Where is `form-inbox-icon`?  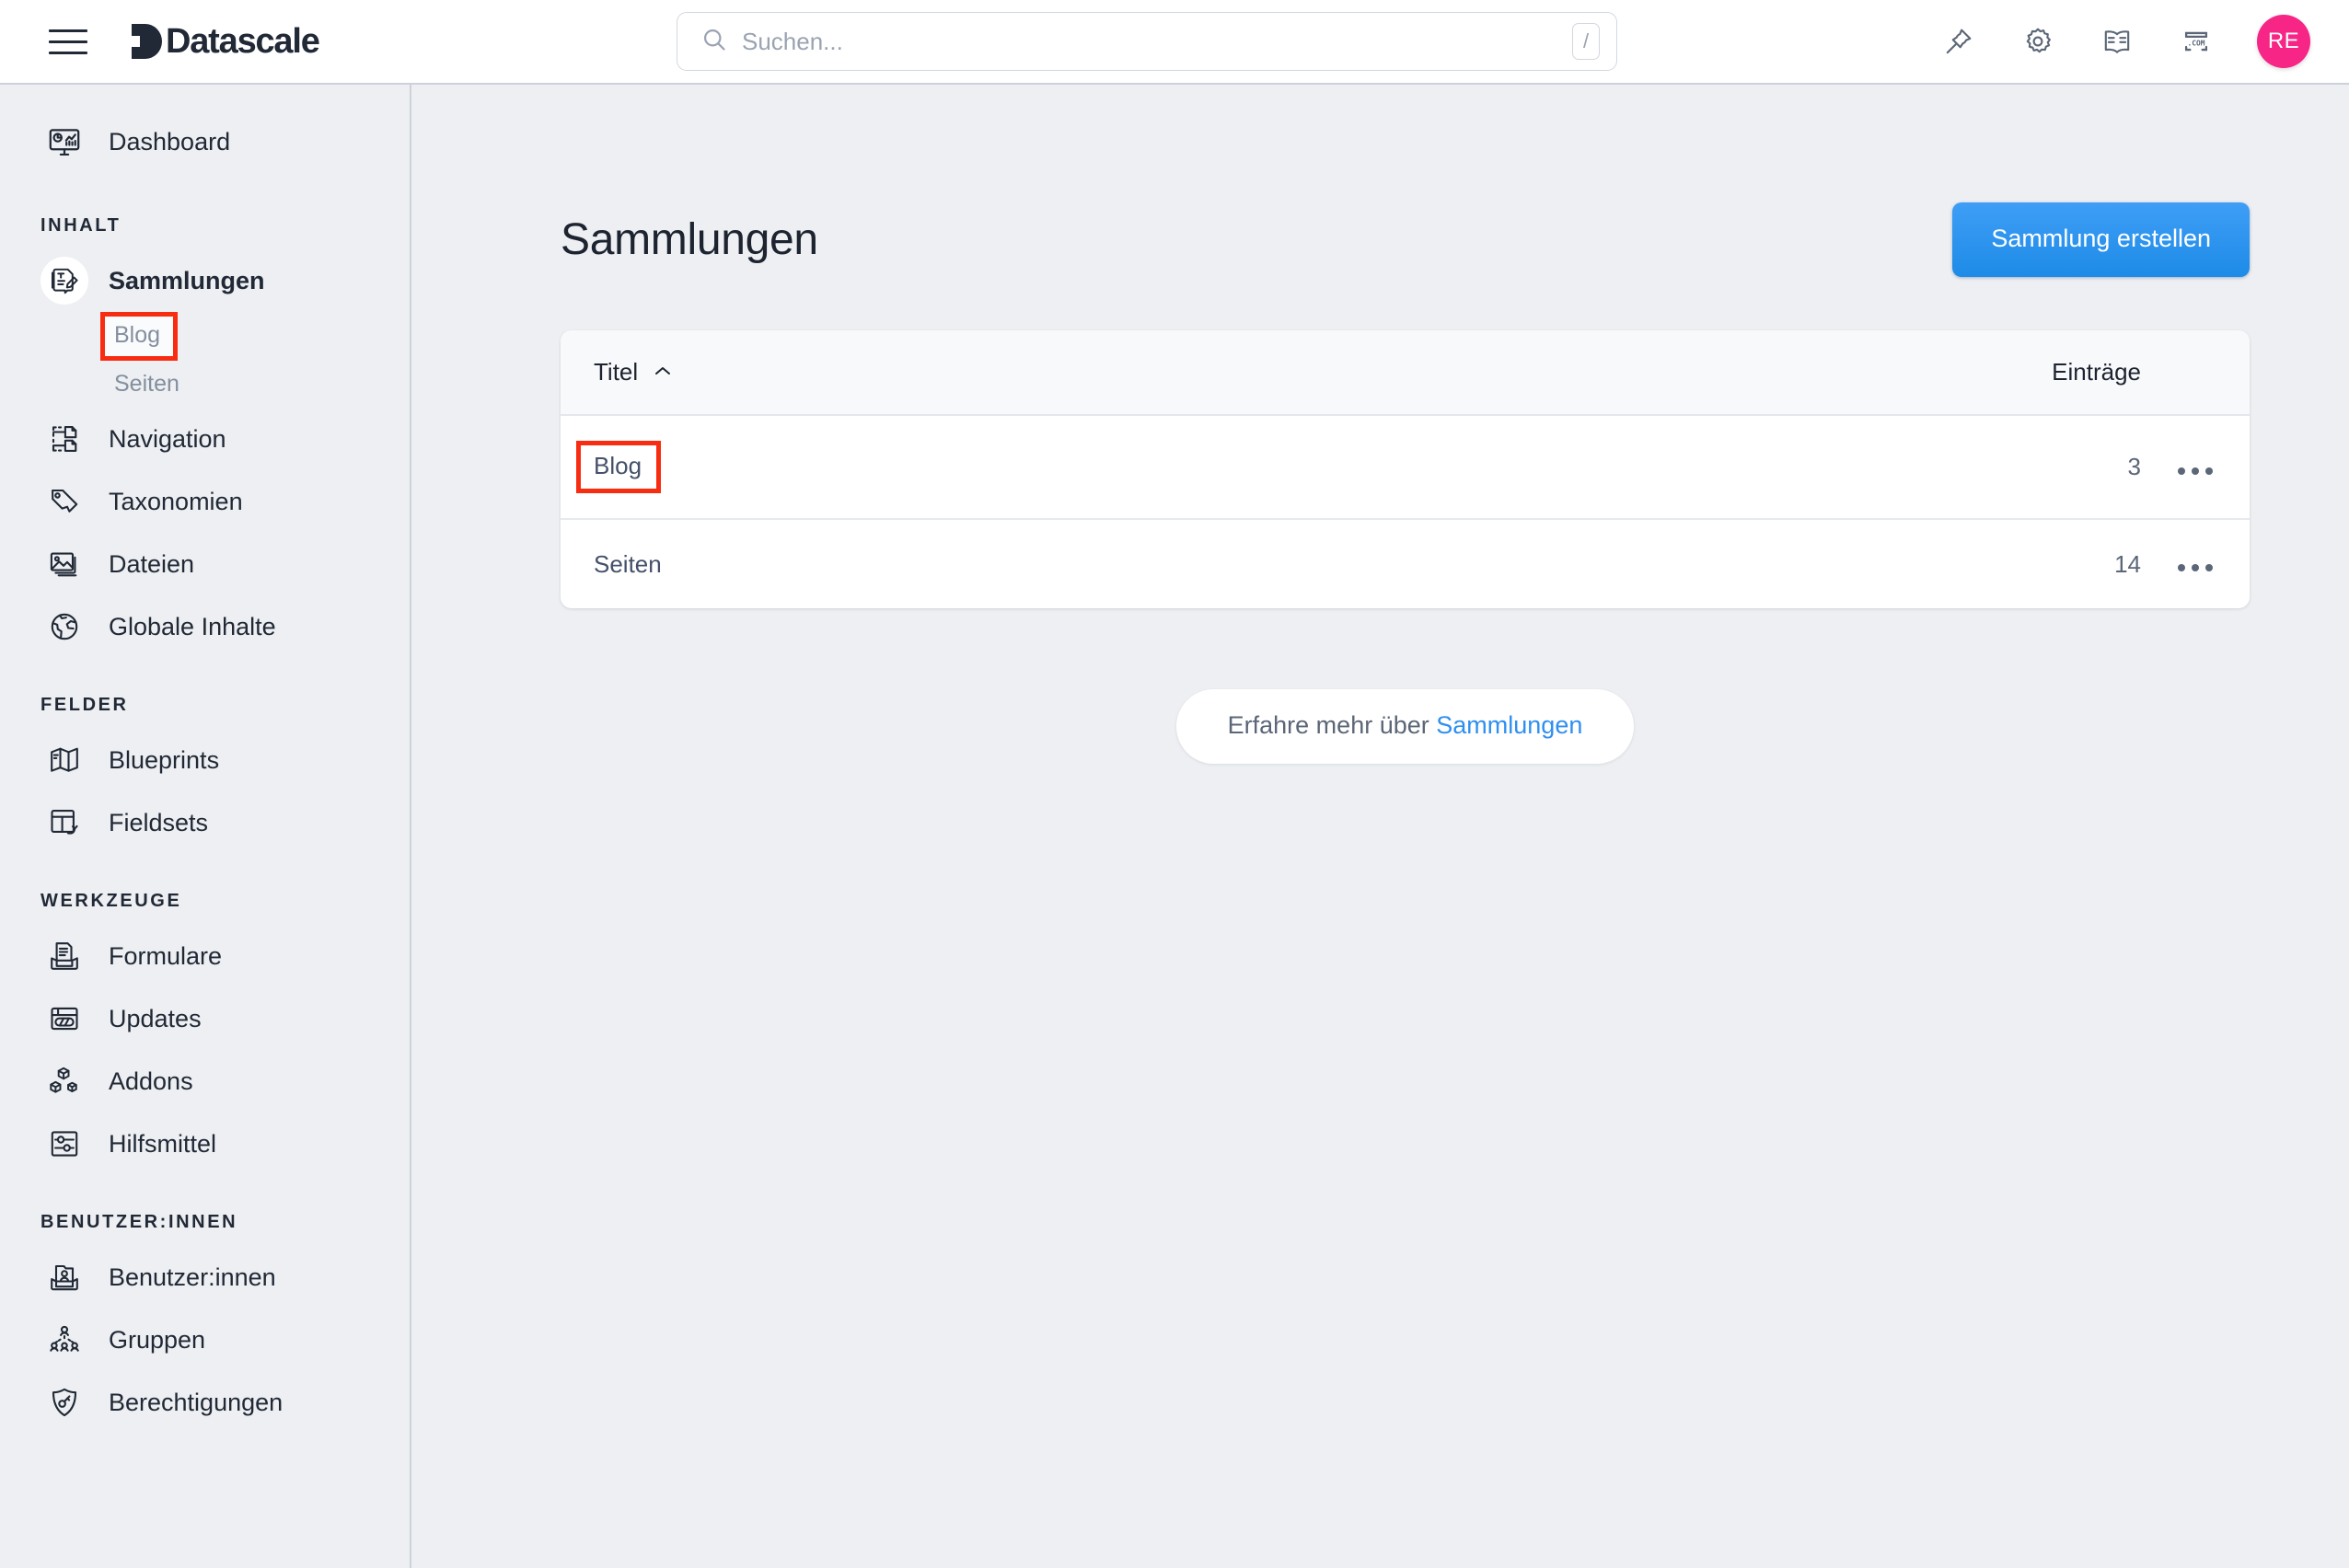 form-inbox-icon is located at coordinates (64, 956).